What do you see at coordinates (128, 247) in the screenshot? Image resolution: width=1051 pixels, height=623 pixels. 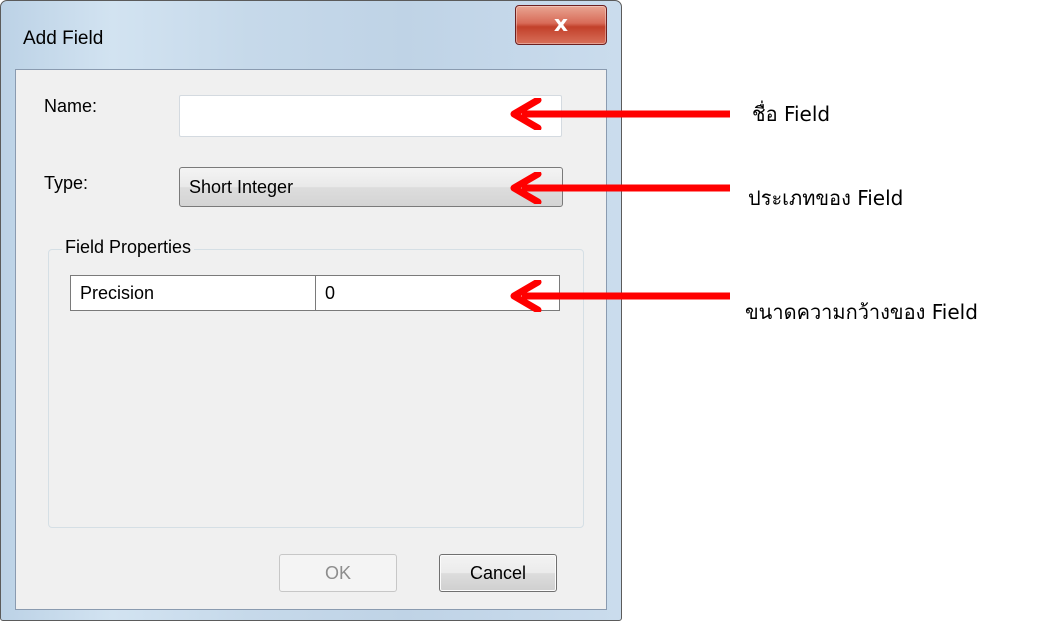 I see `field-properties-label: Field Properties` at bounding box center [128, 247].